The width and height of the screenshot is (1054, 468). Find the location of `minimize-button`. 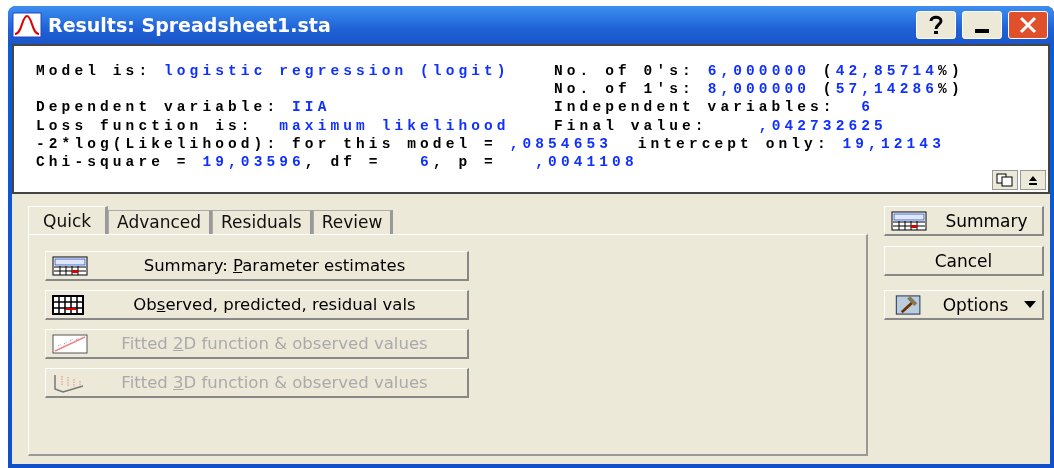

minimize-button is located at coordinates (982, 25).